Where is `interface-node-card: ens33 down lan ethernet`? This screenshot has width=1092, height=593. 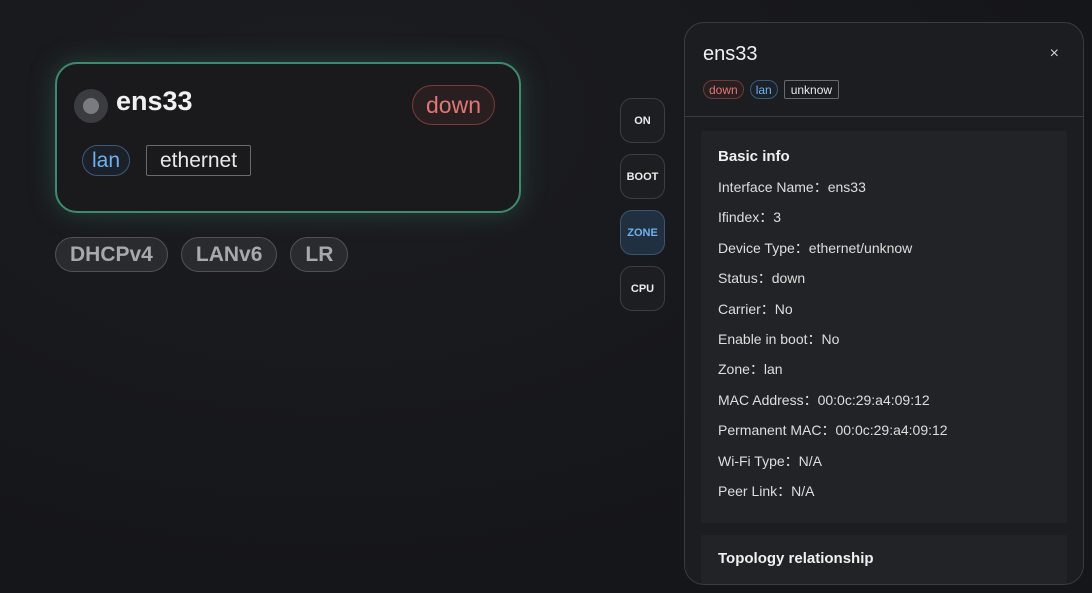 interface-node-card: ens33 down lan ethernet is located at coordinates (288, 137).